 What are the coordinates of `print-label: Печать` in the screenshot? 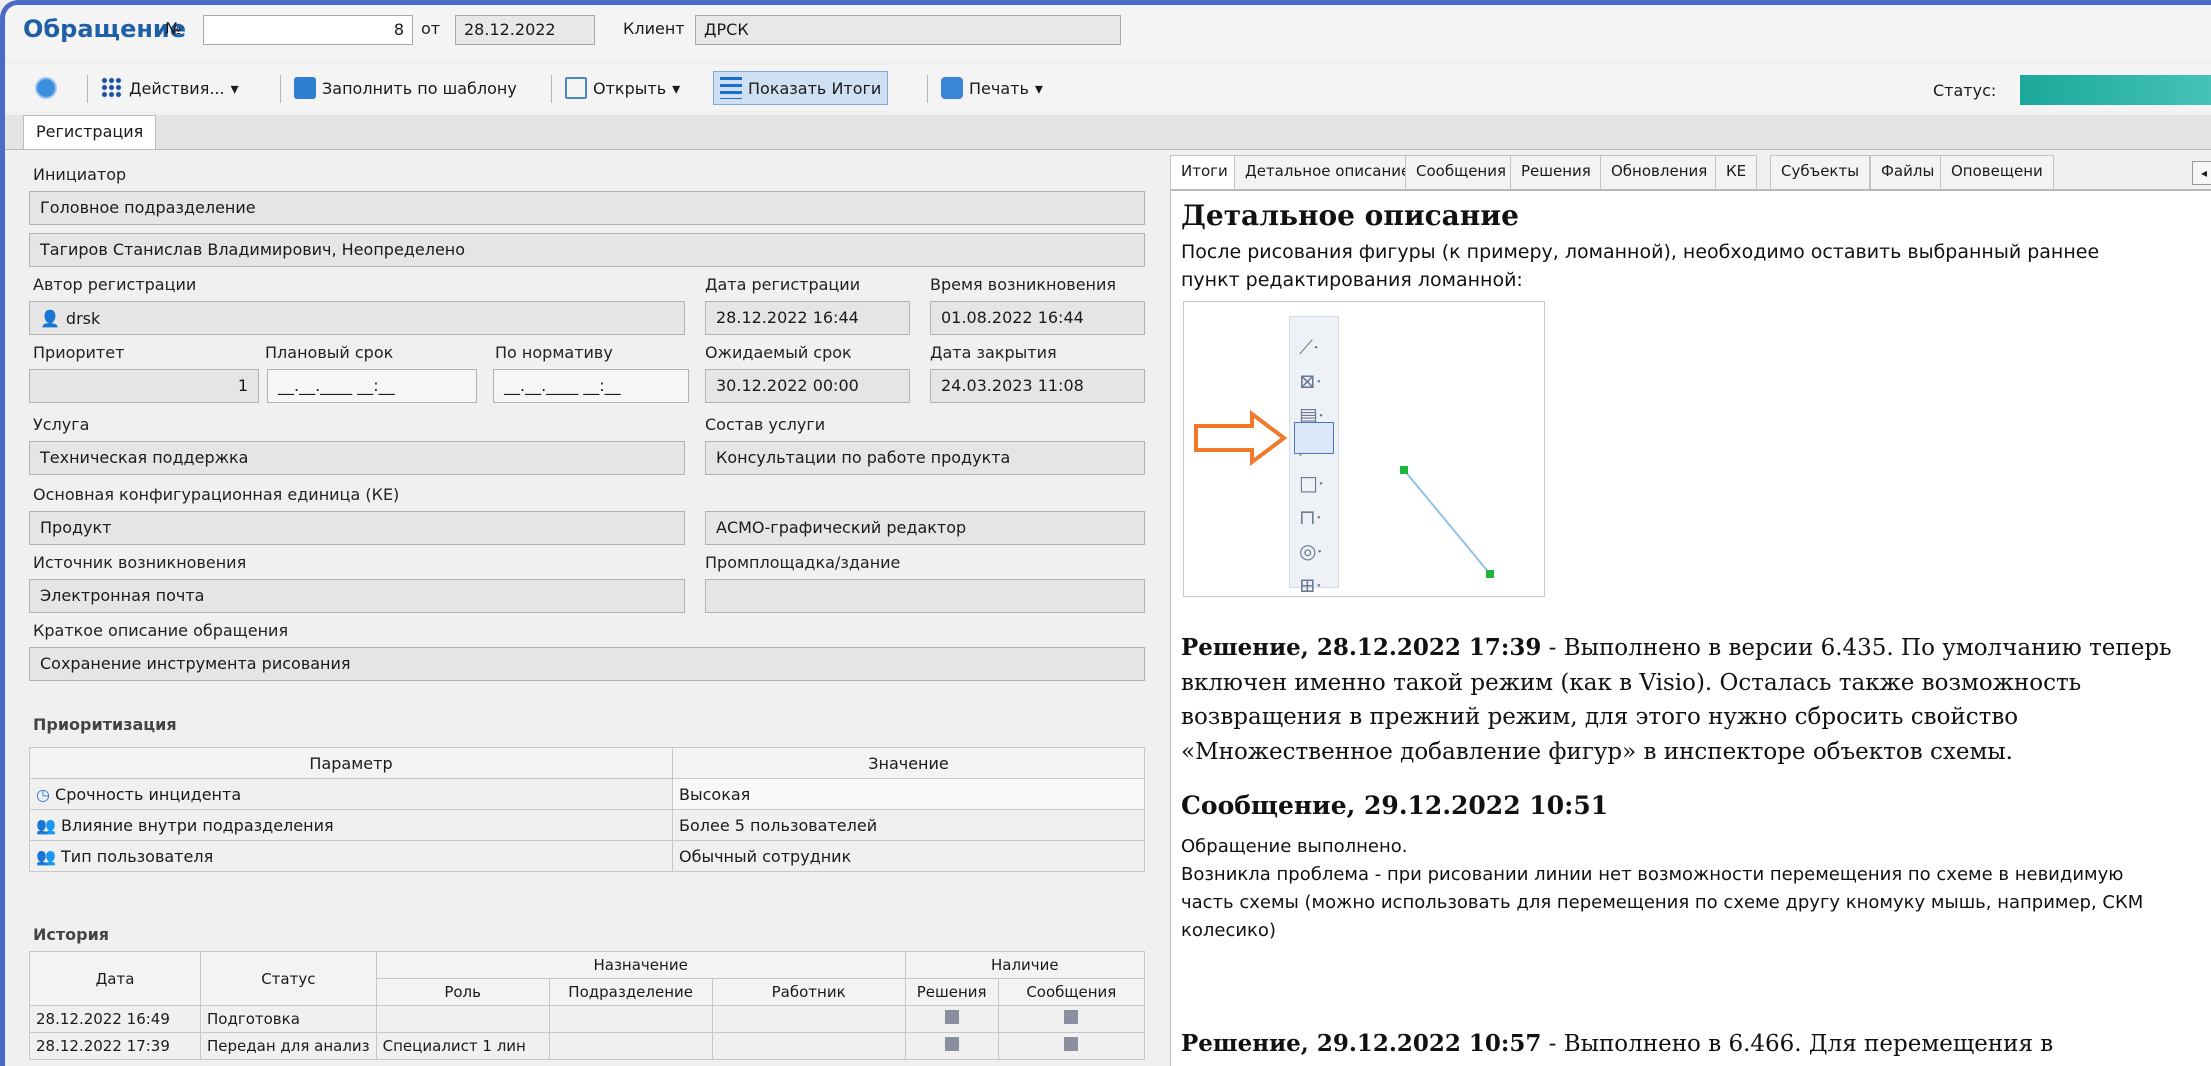 It's located at (999, 88).